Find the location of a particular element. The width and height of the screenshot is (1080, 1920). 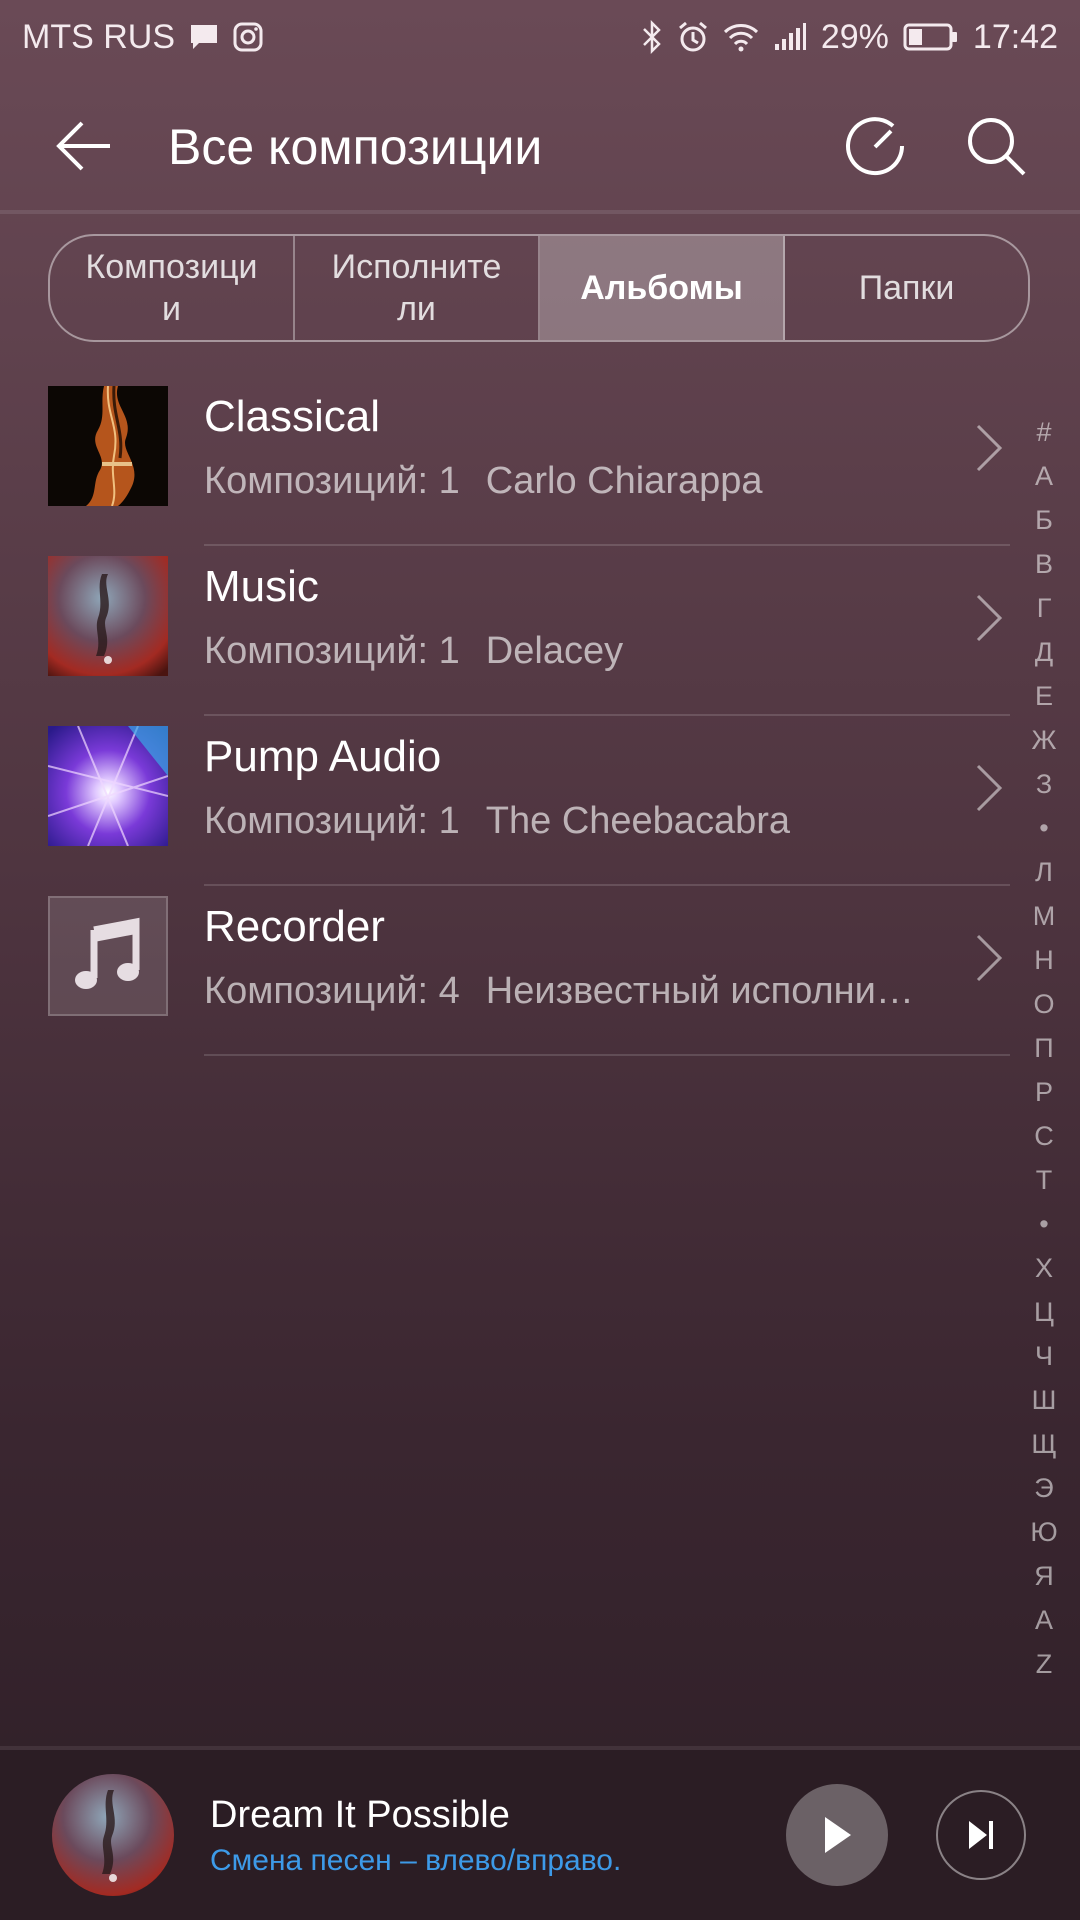

album-meta: Композиций: 1 Delacey is located at coordinates (574, 651).